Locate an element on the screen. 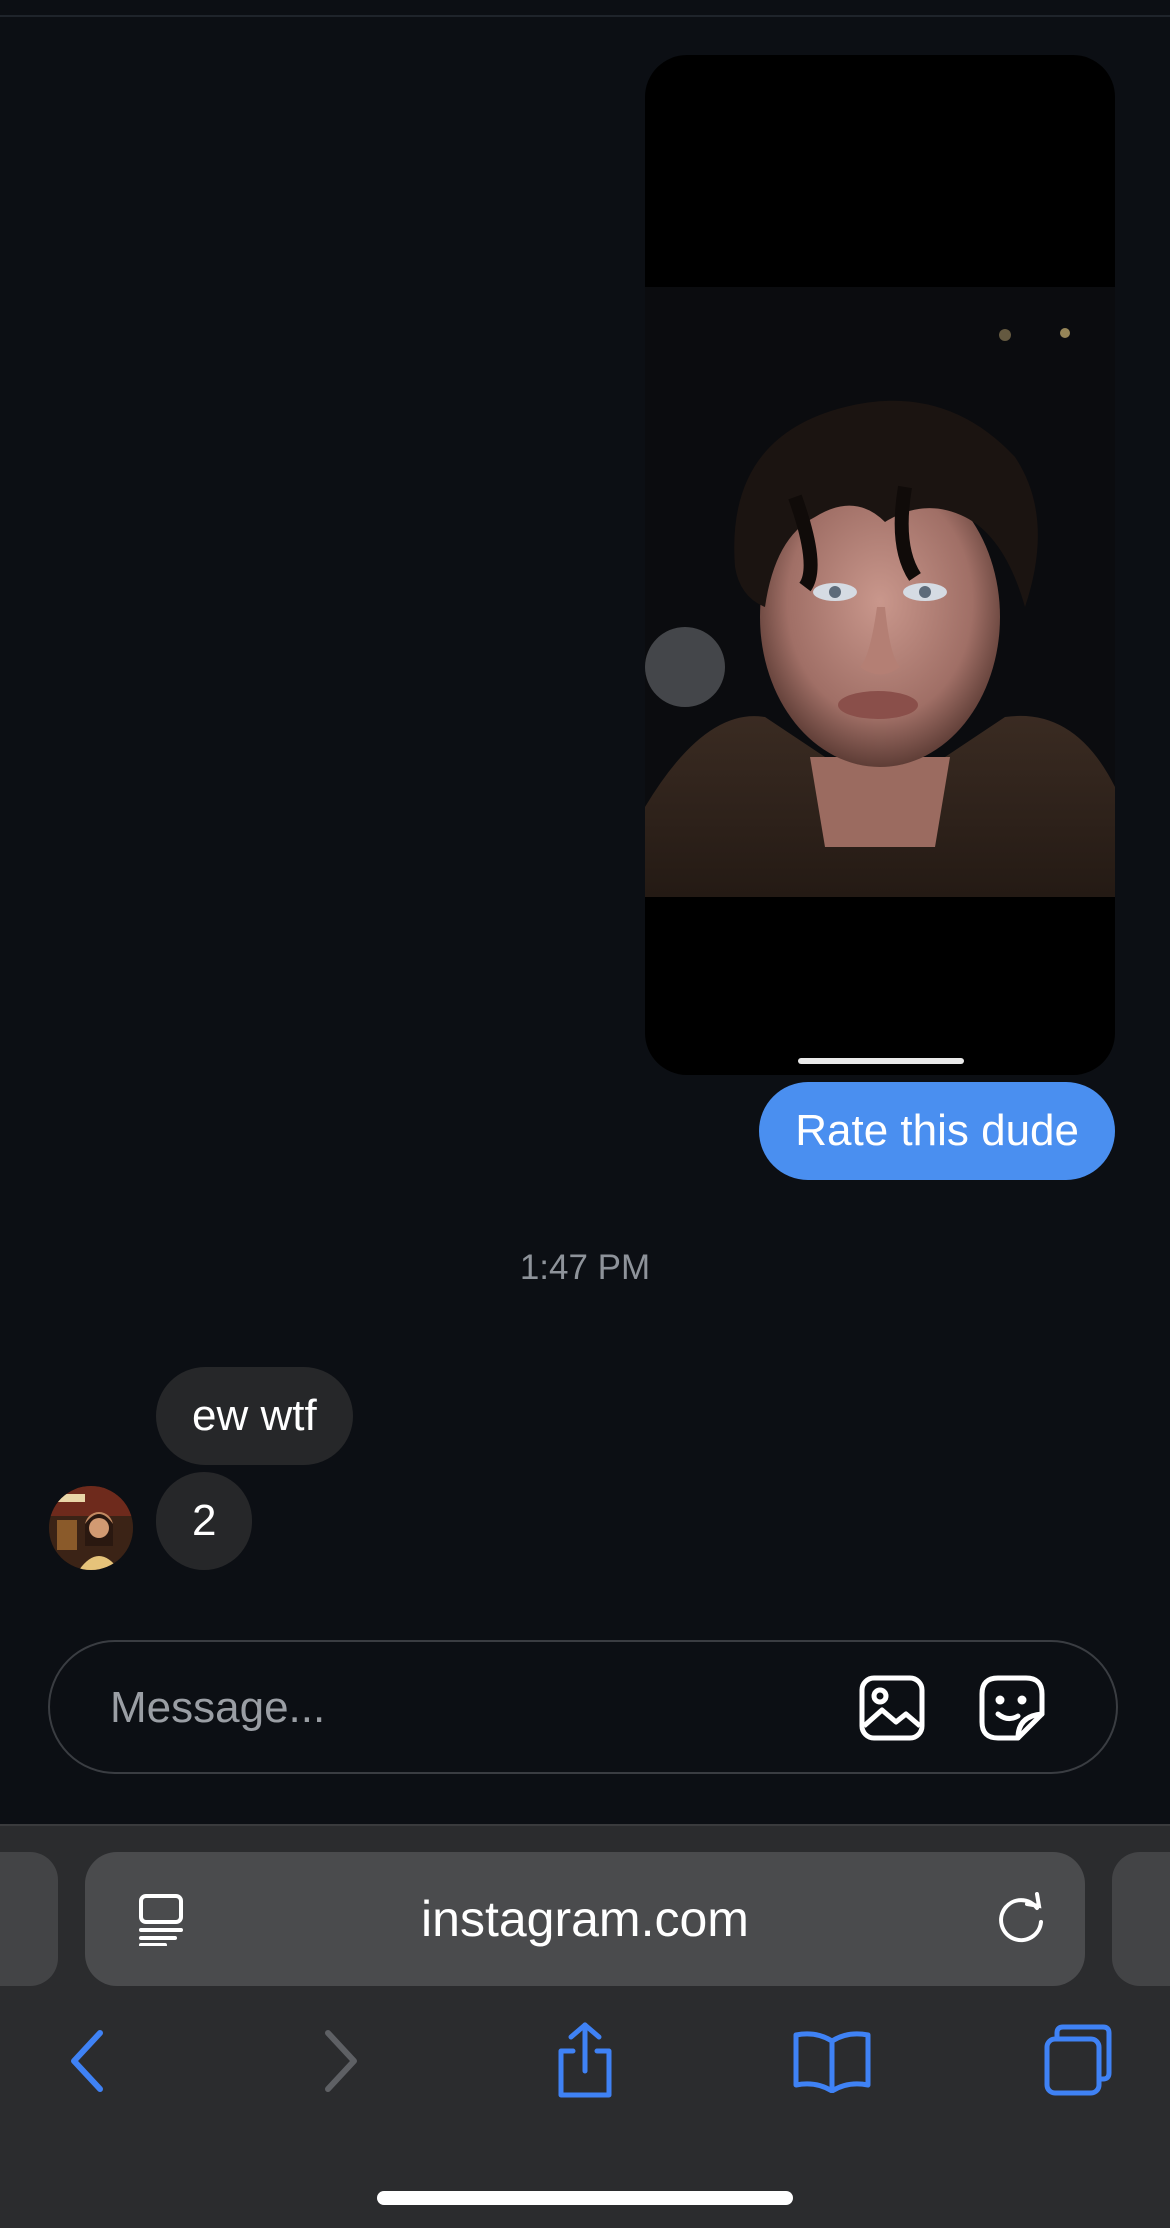 This screenshot has height=2228, width=1170. address-bar: instagram.com is located at coordinates (585, 1919).